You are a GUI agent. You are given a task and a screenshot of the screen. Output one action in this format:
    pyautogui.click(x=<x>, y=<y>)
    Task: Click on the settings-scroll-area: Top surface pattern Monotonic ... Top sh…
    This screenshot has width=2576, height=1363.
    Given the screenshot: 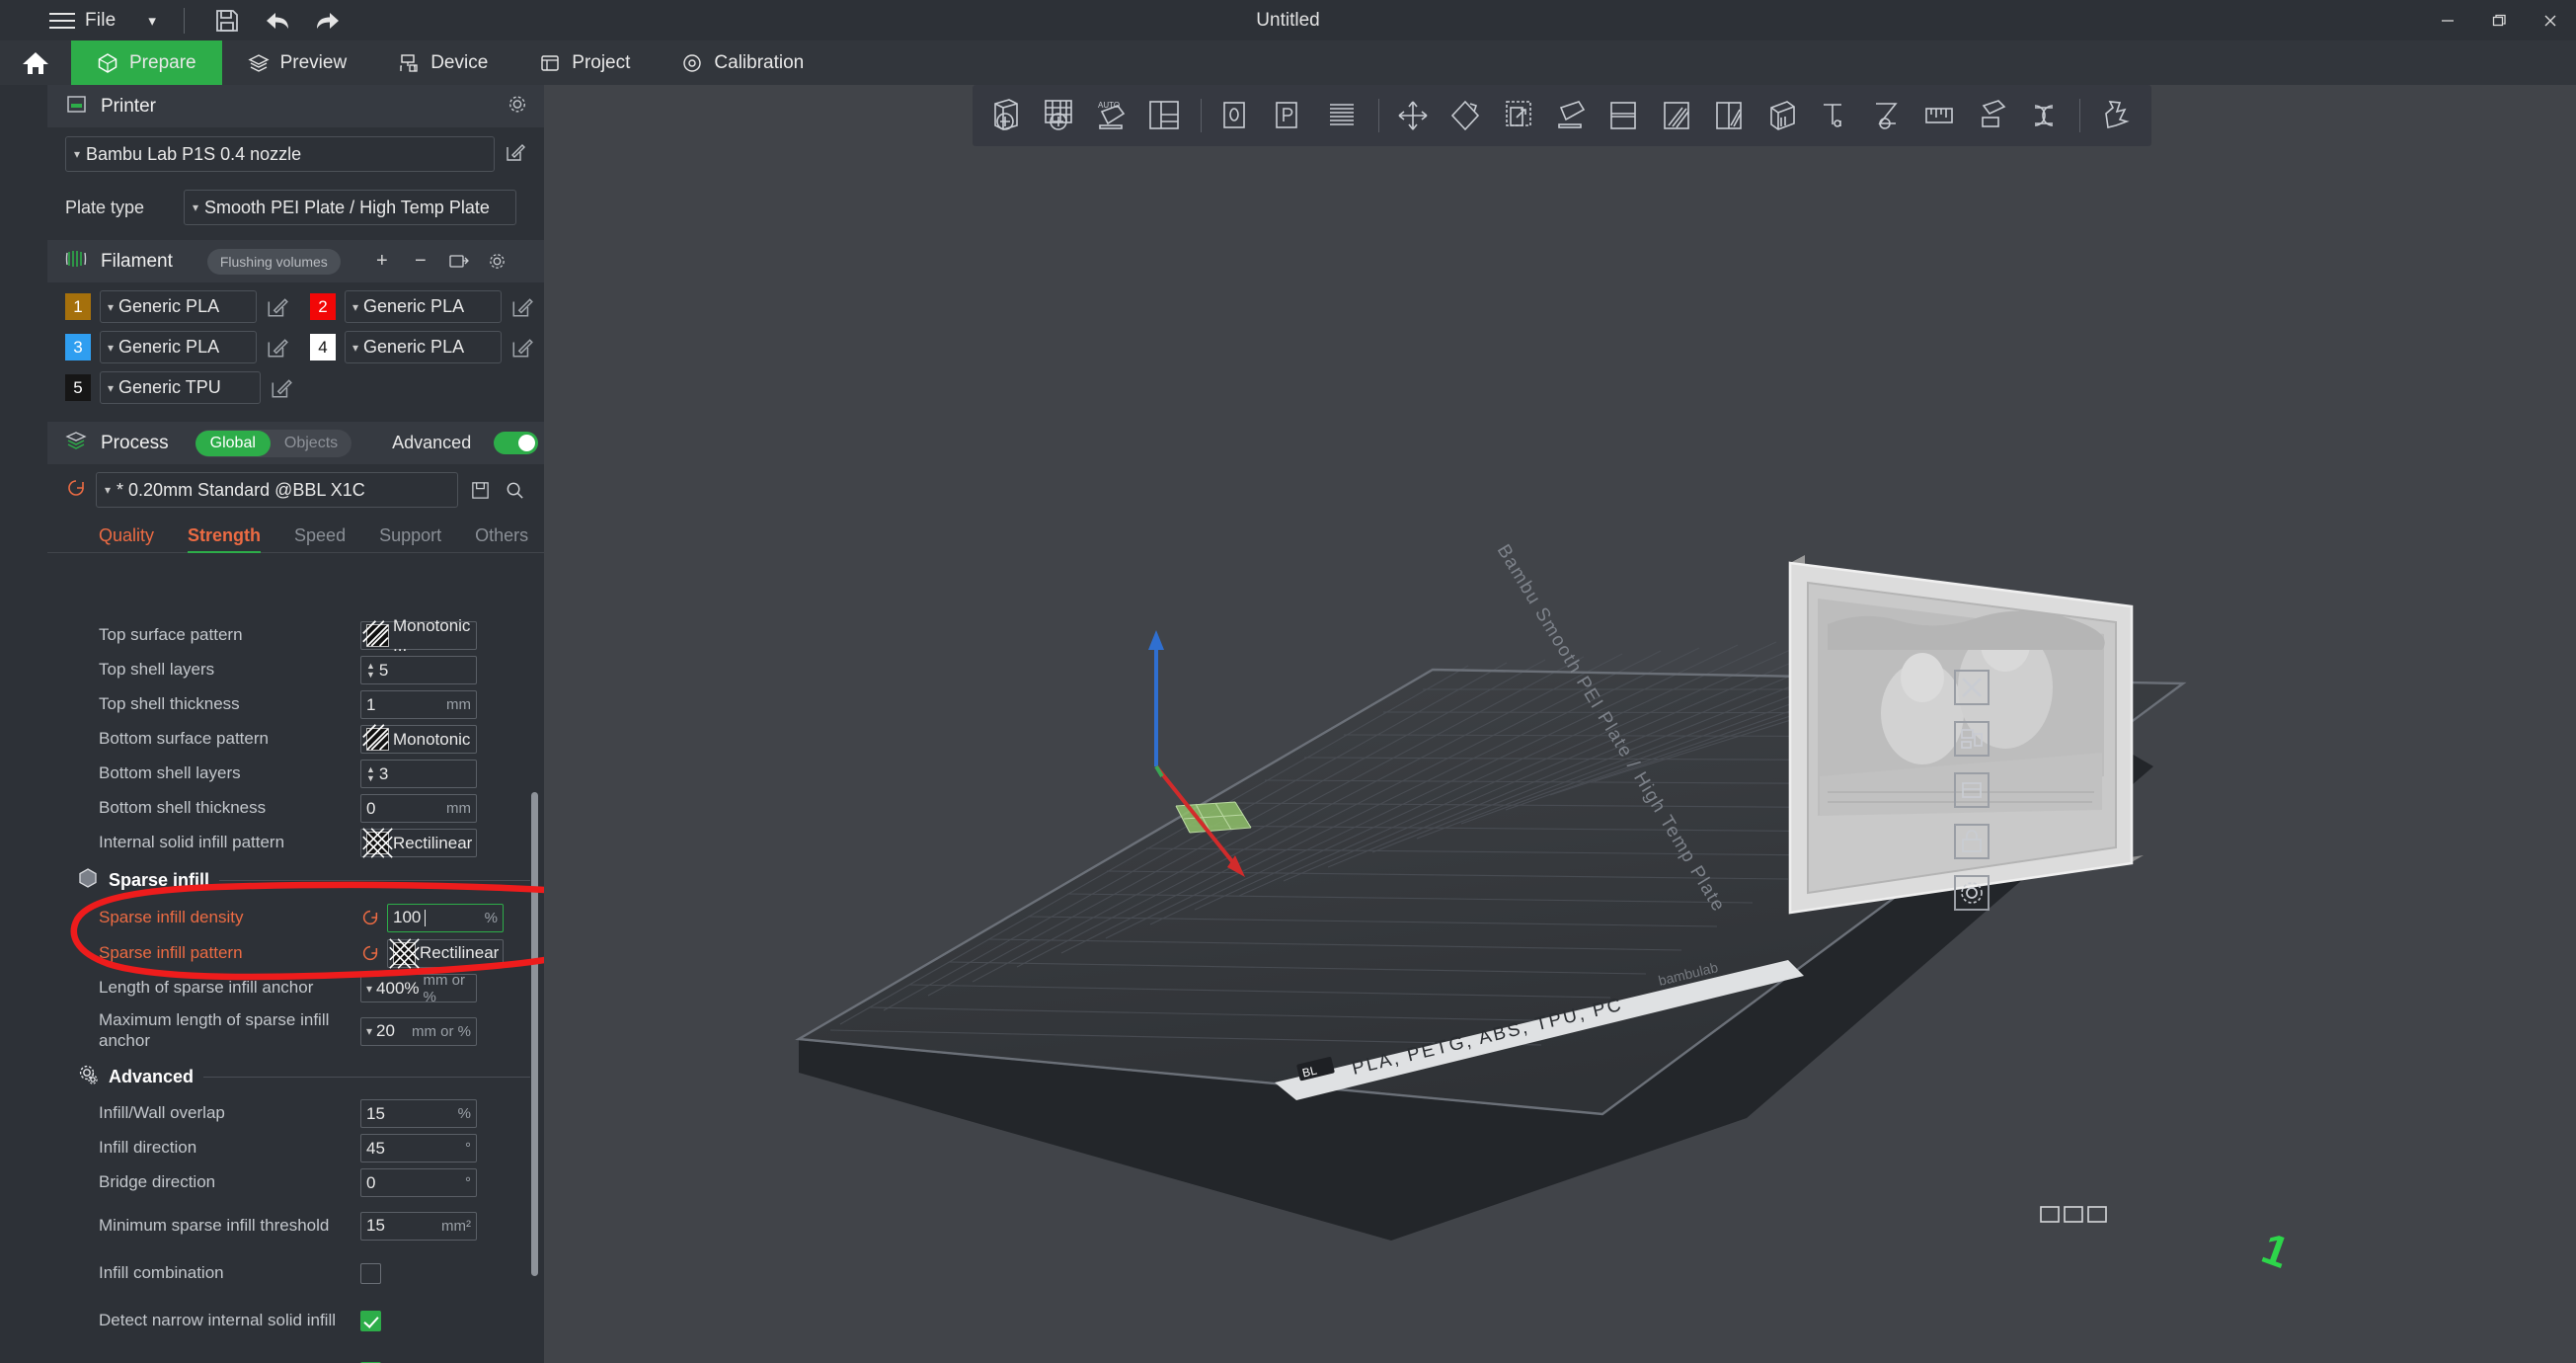 What is the action you would take?
    pyautogui.click(x=295, y=990)
    